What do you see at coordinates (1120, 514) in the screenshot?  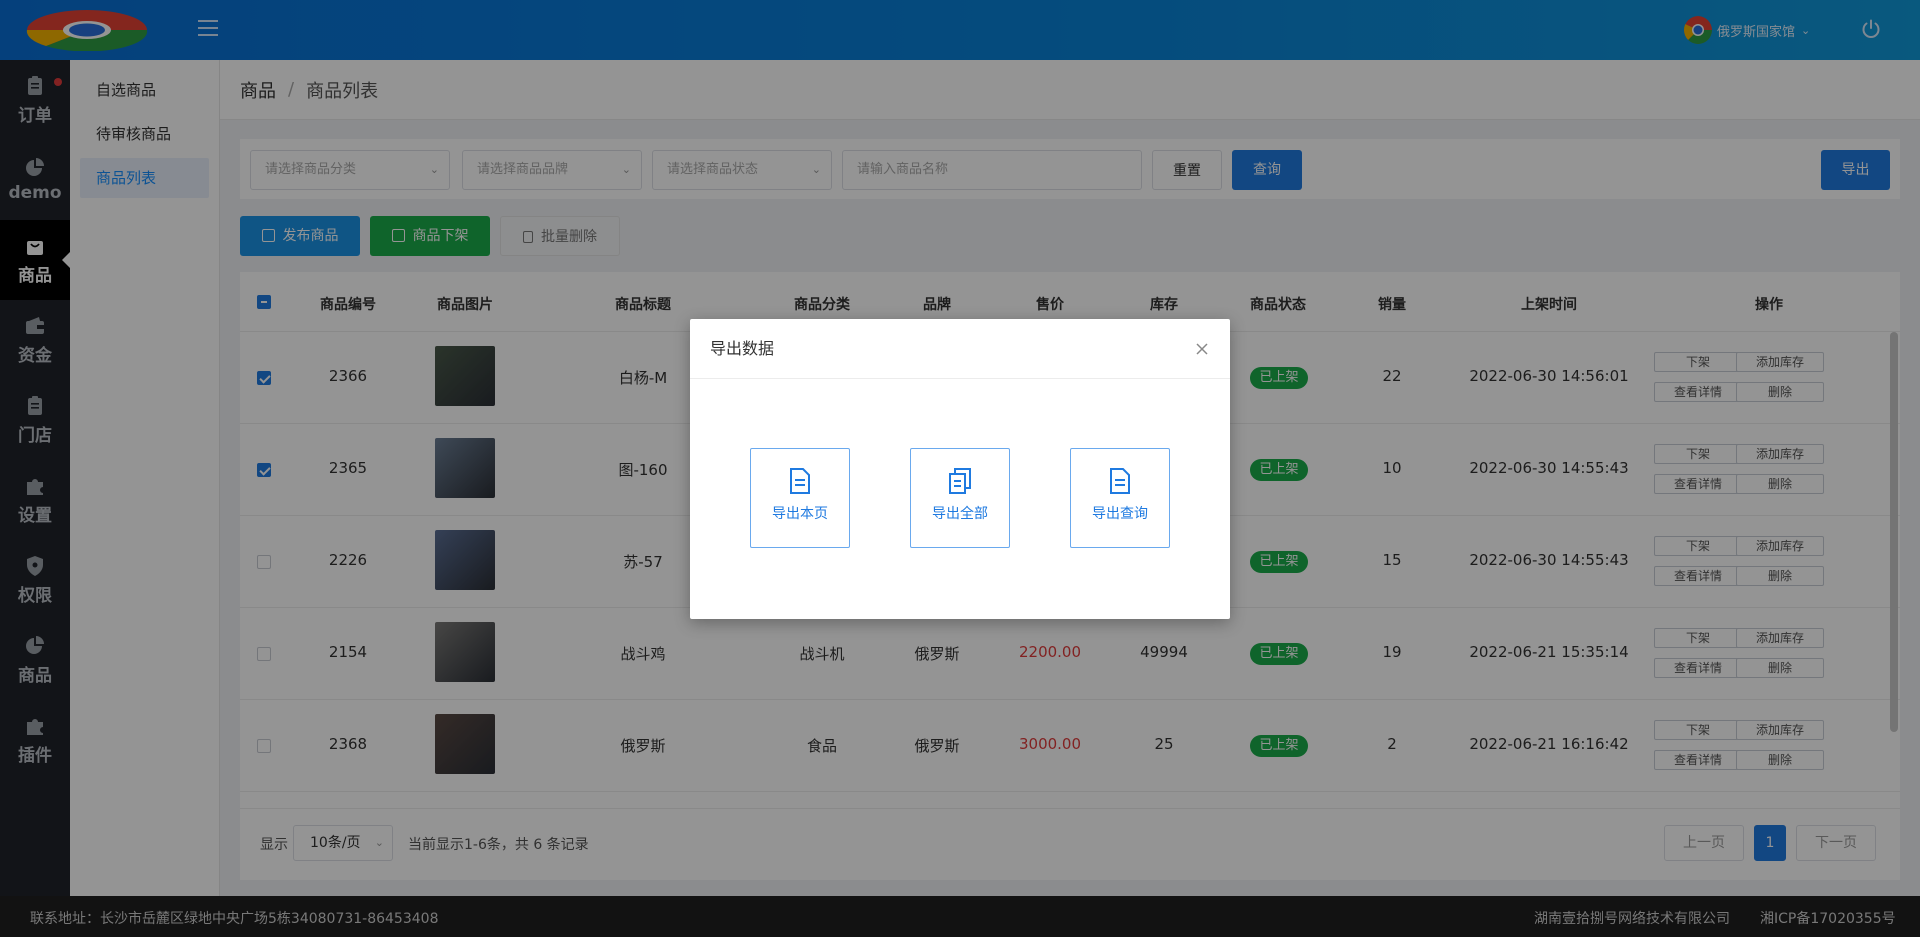 I see `export-query-label: 导出查询` at bounding box center [1120, 514].